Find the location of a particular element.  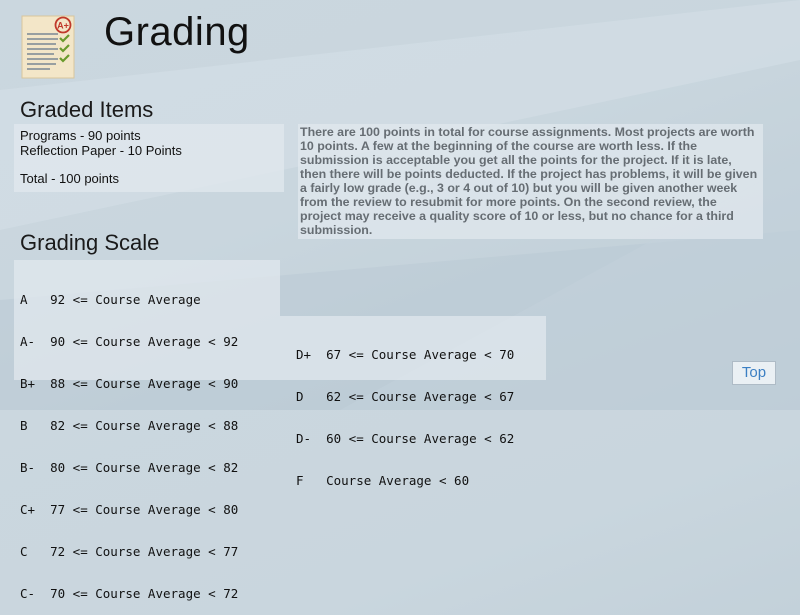

graded-items-total: Total - 100 points is located at coordinates (70, 178).